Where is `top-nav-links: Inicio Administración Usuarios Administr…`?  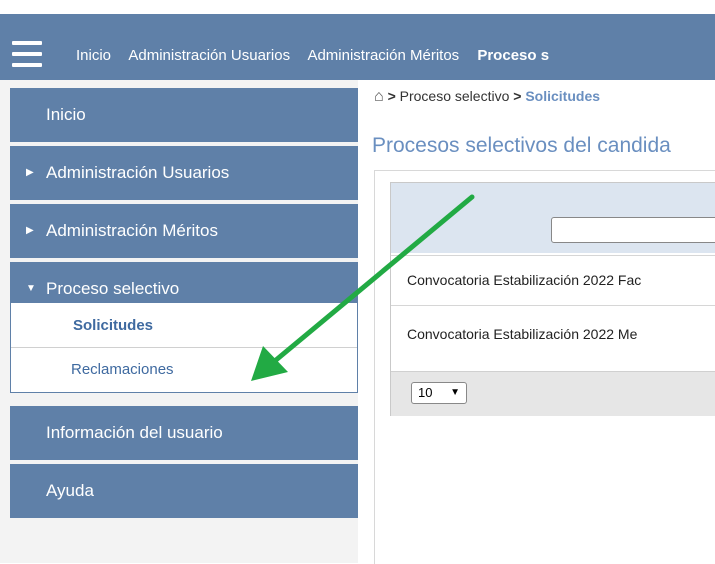
top-nav-links: Inicio Administración Usuarios Administr… is located at coordinates (319, 55).